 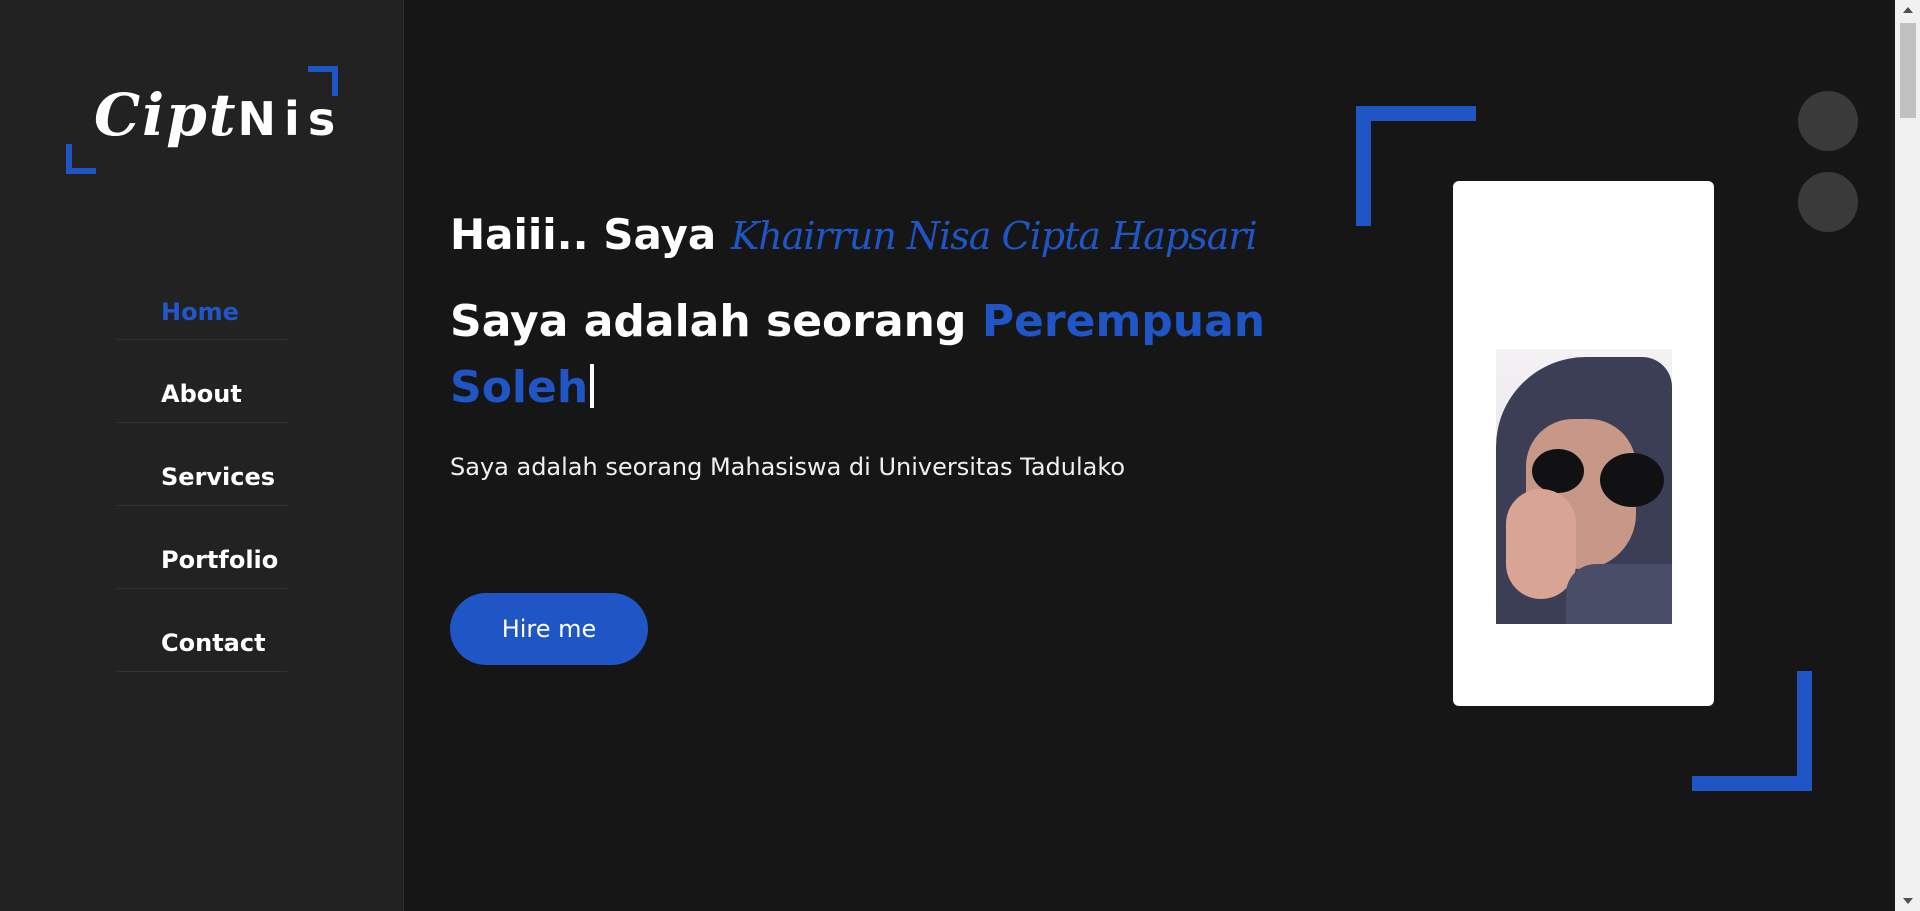 I want to click on photo-card, so click(x=1583, y=443).